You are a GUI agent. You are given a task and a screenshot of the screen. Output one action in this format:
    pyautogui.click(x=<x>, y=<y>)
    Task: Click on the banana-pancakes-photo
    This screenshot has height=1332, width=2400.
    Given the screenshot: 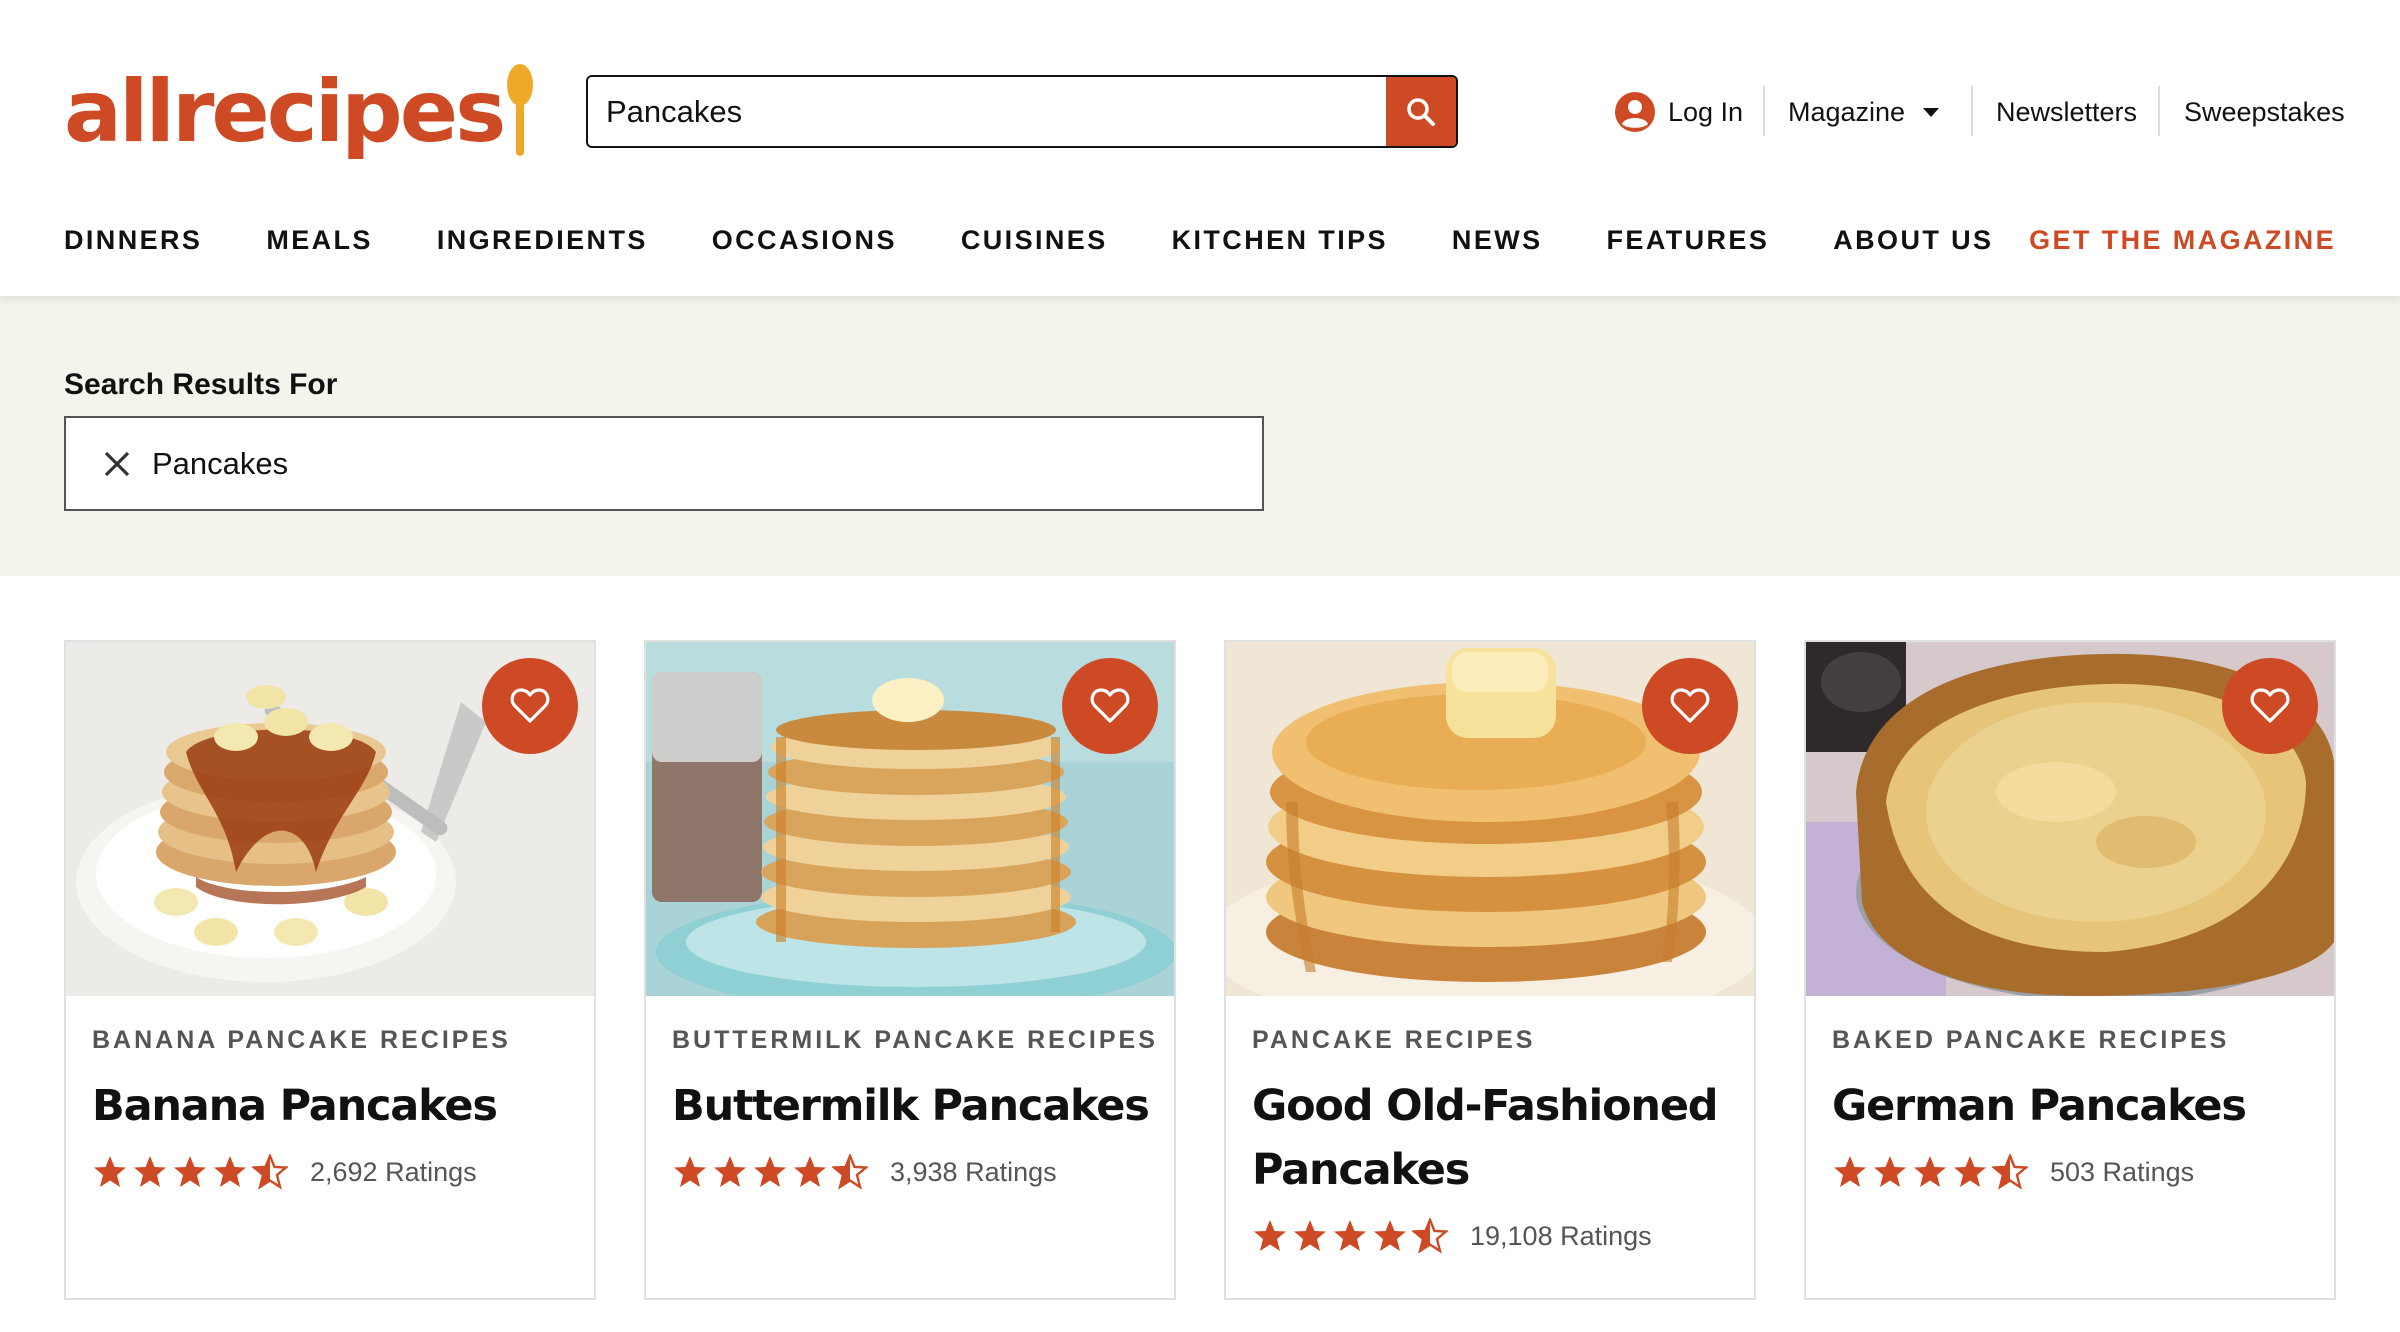 What is the action you would take?
    pyautogui.click(x=330, y=819)
    